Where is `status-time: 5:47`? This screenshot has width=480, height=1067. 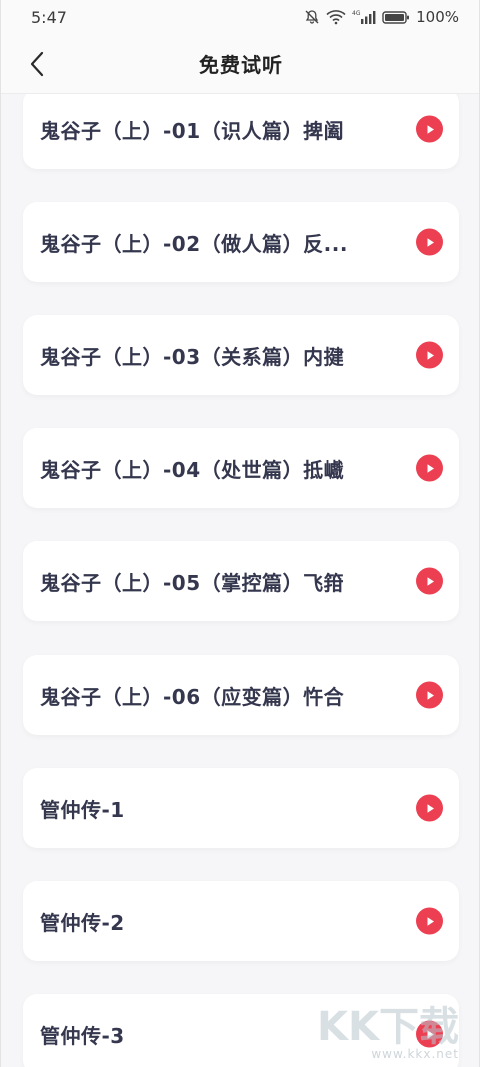
status-time: 5:47 is located at coordinates (49, 17).